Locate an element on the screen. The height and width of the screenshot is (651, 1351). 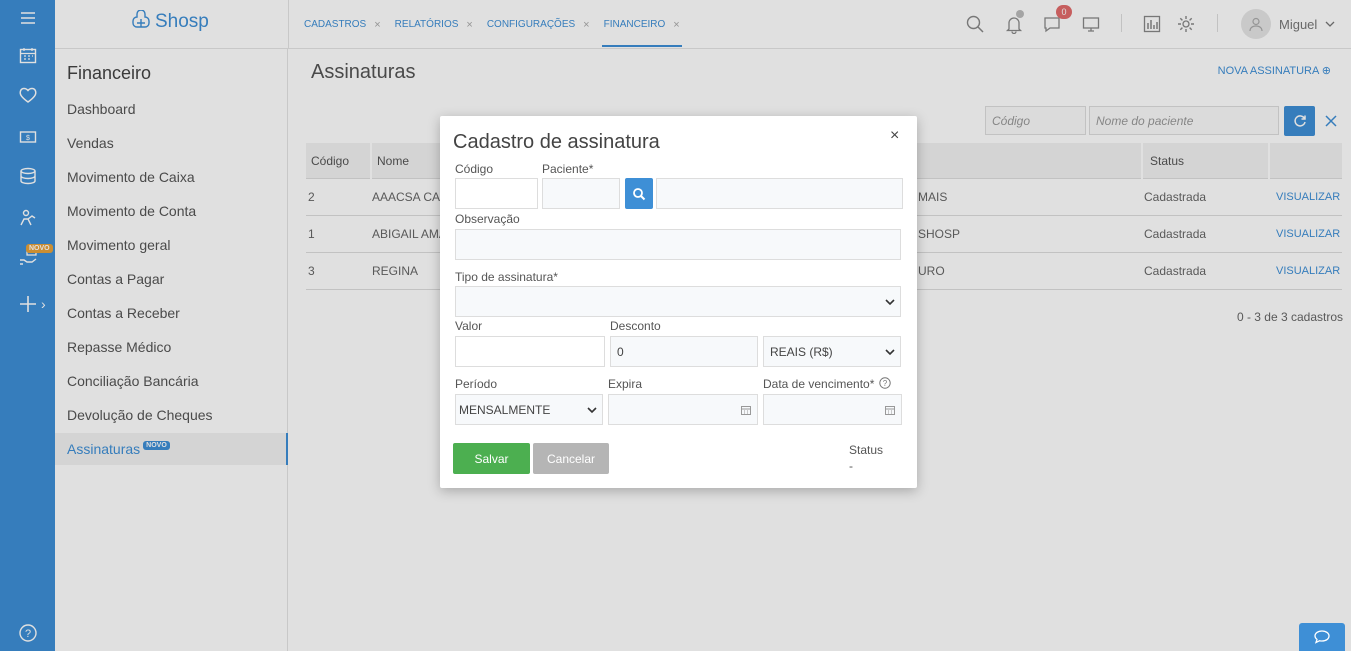
value-label: Valor is located at coordinates (469, 326).